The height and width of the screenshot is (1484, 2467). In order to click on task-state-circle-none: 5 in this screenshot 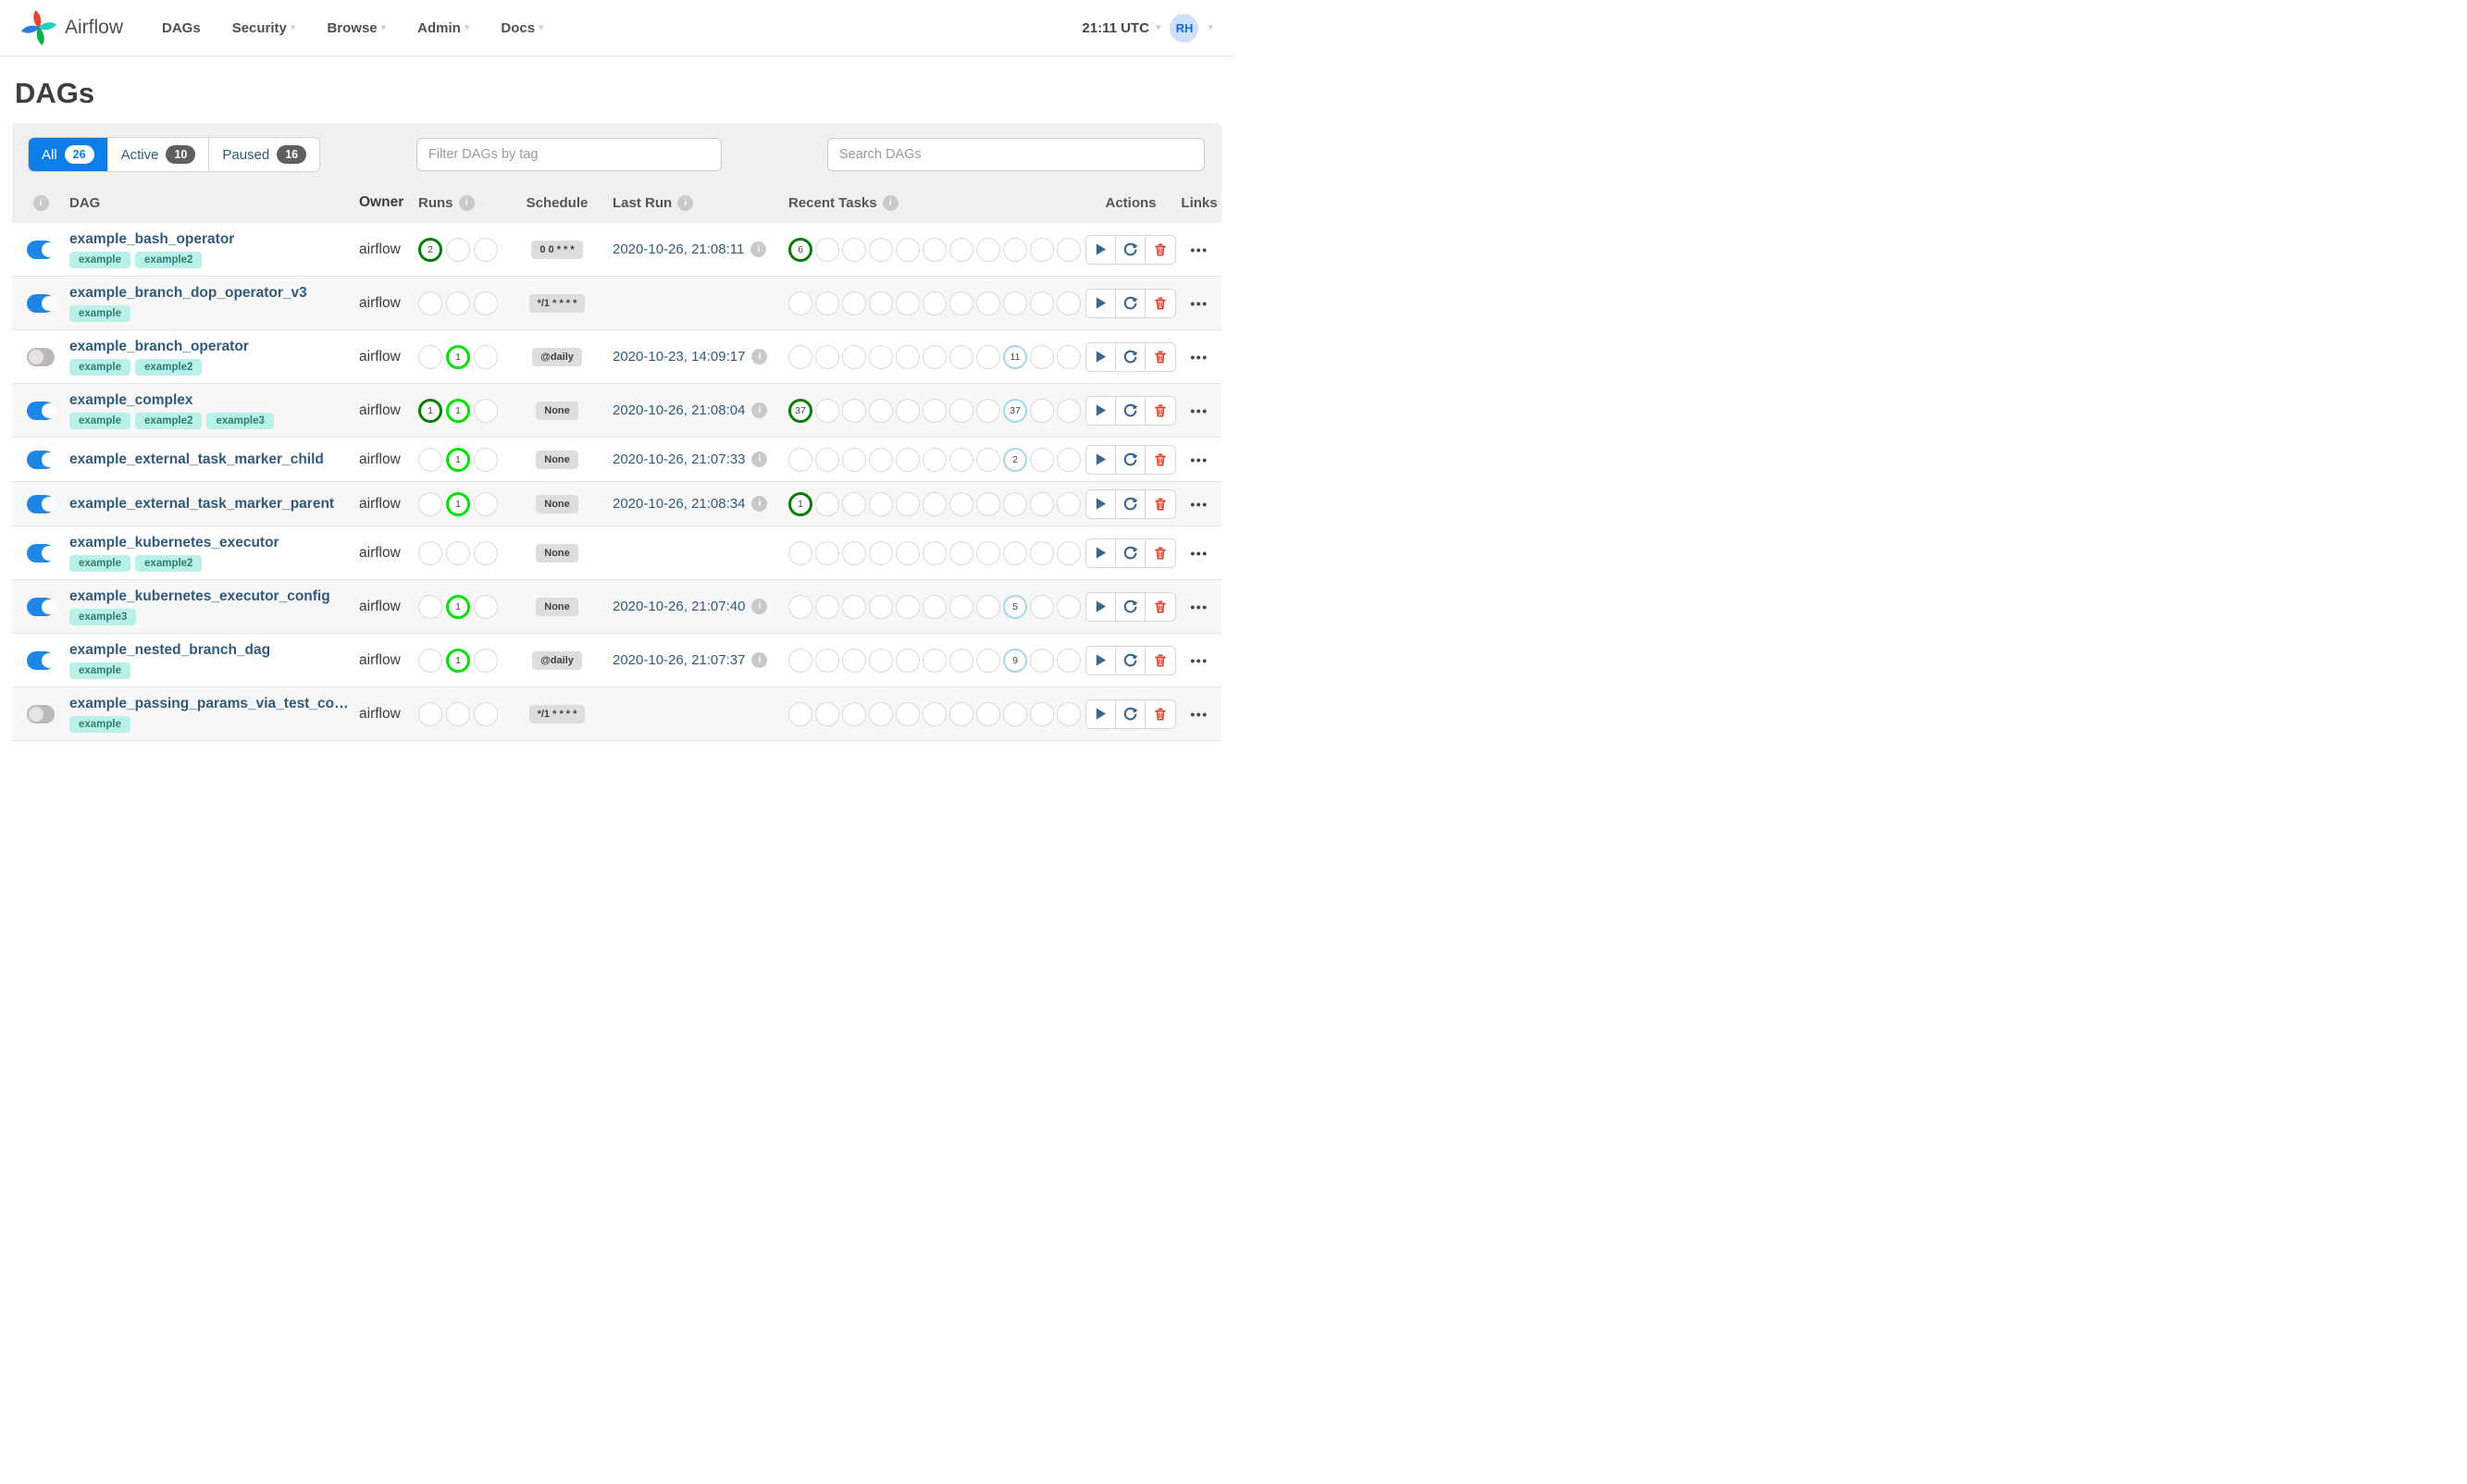, I will do `click(1015, 606)`.